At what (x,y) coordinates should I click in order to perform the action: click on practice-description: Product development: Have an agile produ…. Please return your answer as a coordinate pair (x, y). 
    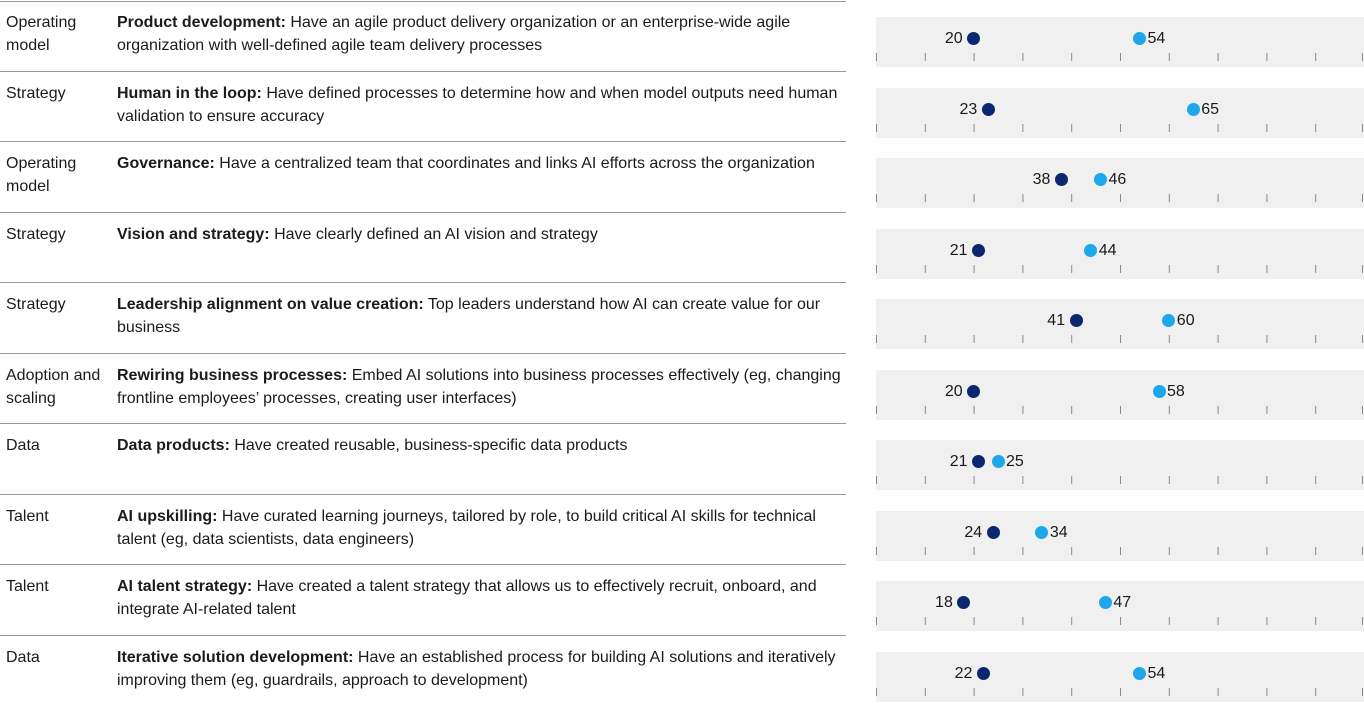
    Looking at the image, I should click on (482, 34).